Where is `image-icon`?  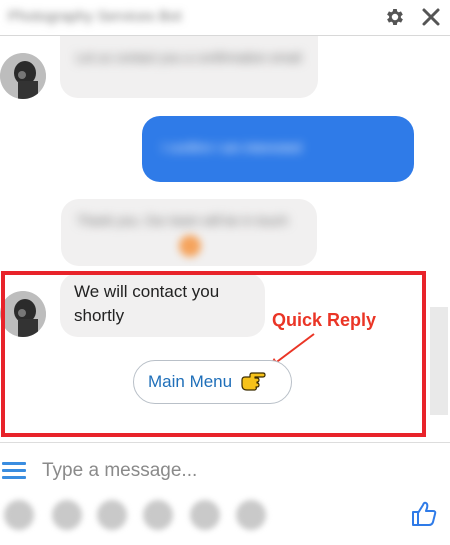 image-icon is located at coordinates (251, 515).